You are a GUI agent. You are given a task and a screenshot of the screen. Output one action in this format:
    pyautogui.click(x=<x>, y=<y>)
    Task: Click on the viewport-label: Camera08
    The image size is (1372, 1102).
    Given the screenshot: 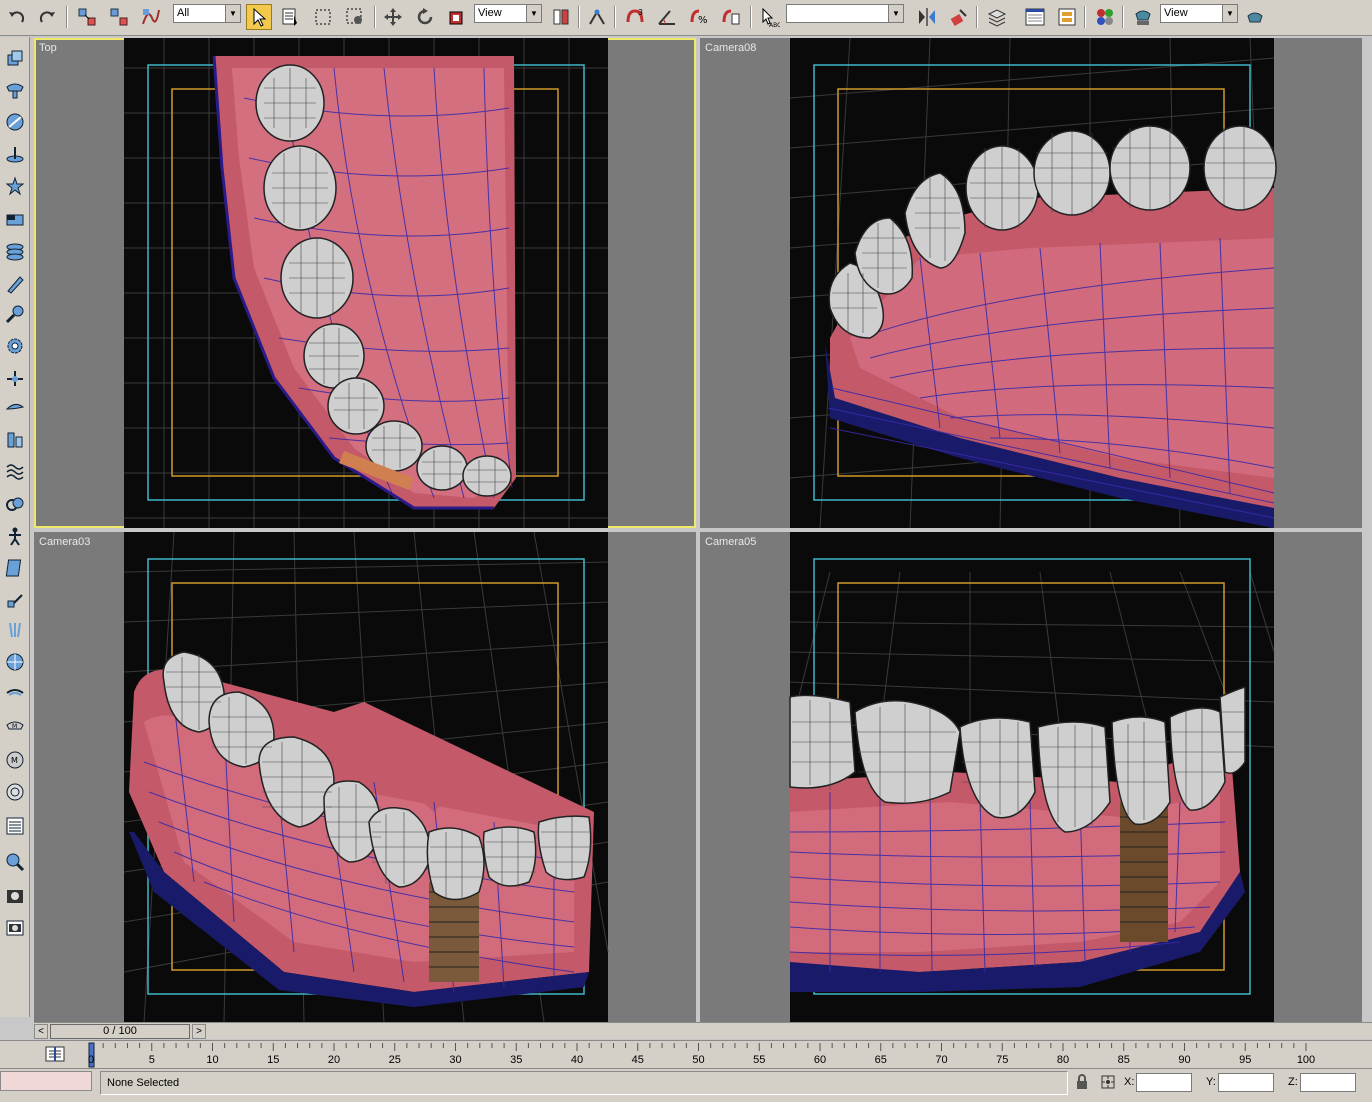 What is the action you would take?
    pyautogui.click(x=730, y=48)
    